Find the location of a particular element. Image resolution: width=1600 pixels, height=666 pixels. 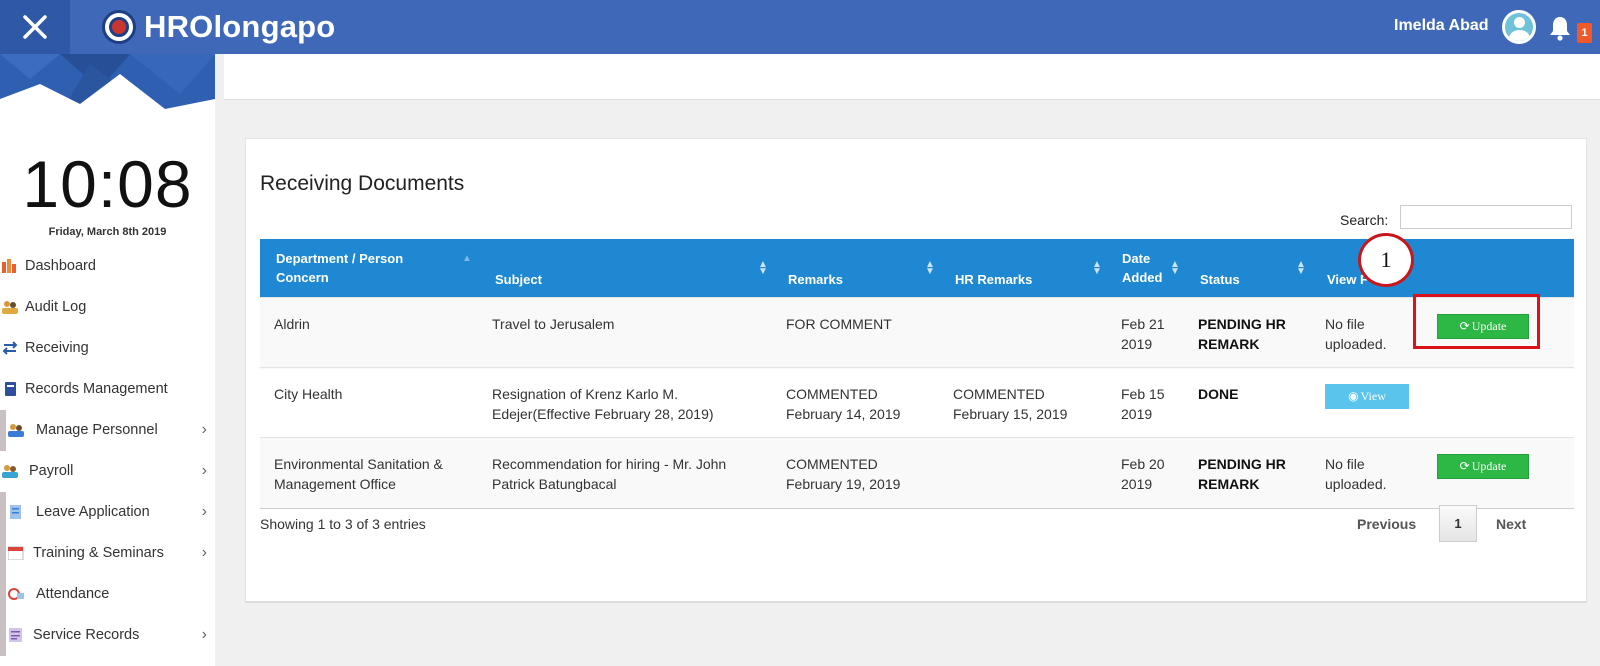

brand-name: HROlongapo is located at coordinates (240, 26).